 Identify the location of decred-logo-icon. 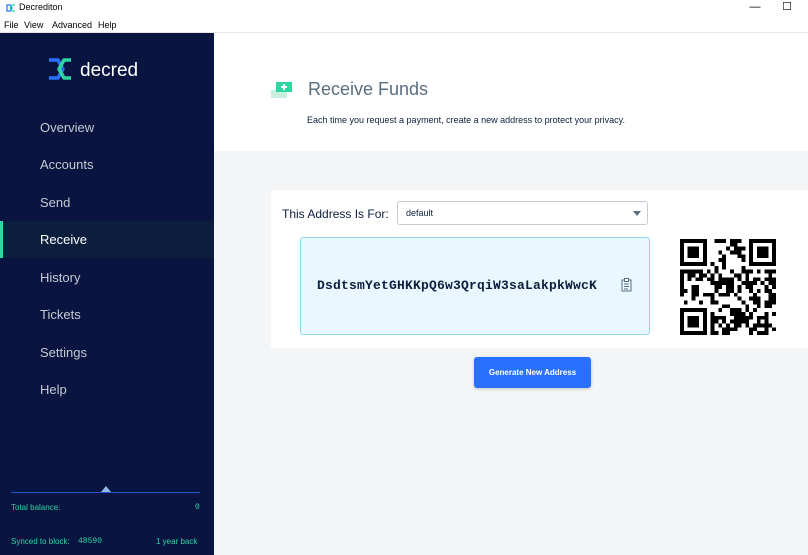
(10, 8).